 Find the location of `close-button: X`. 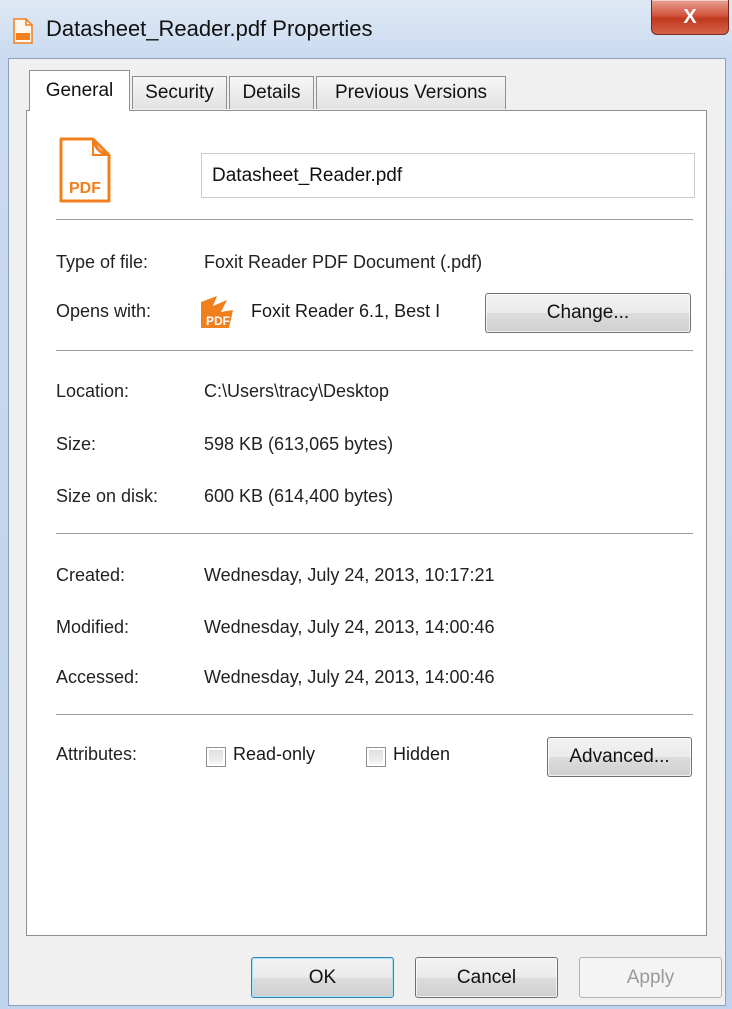

close-button: X is located at coordinates (690, 17).